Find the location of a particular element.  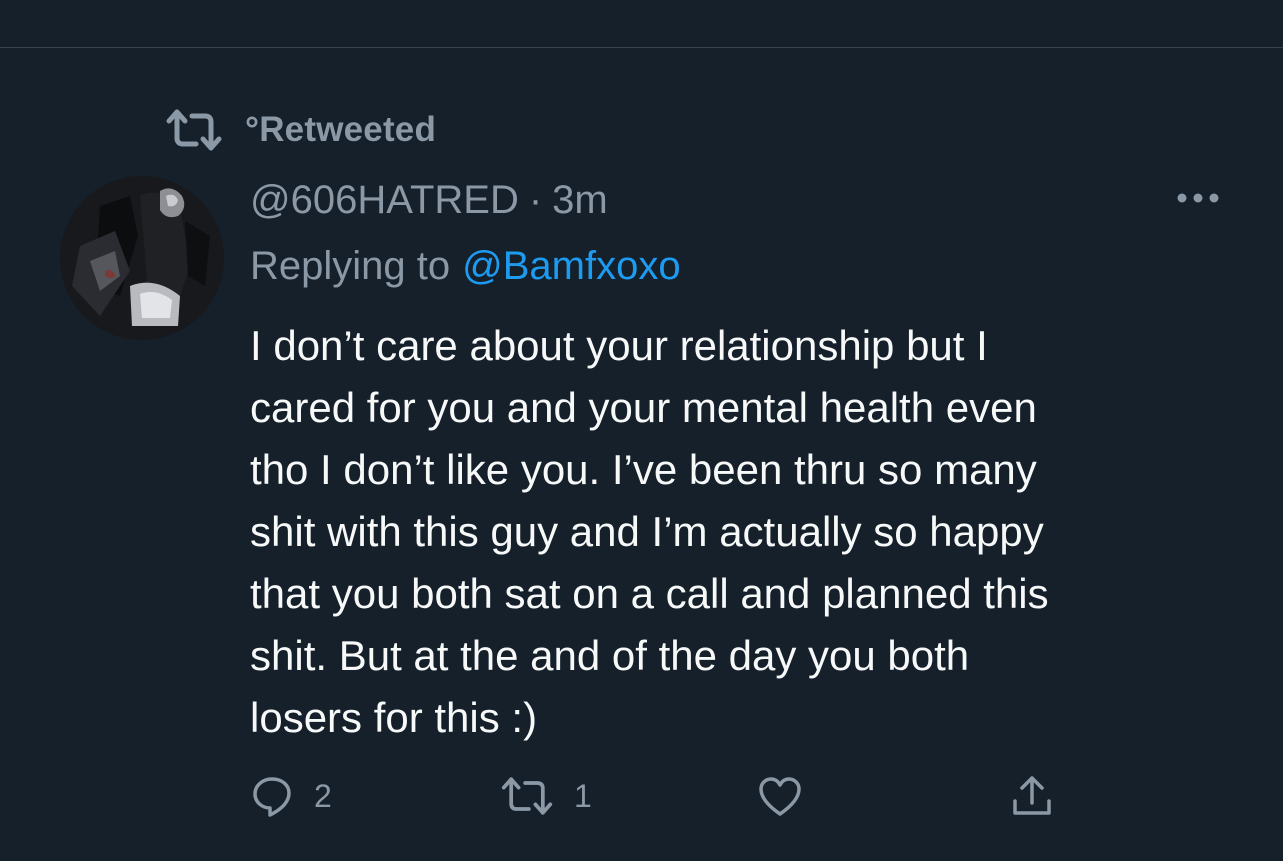

tweet-time: 3m is located at coordinates (580, 200).